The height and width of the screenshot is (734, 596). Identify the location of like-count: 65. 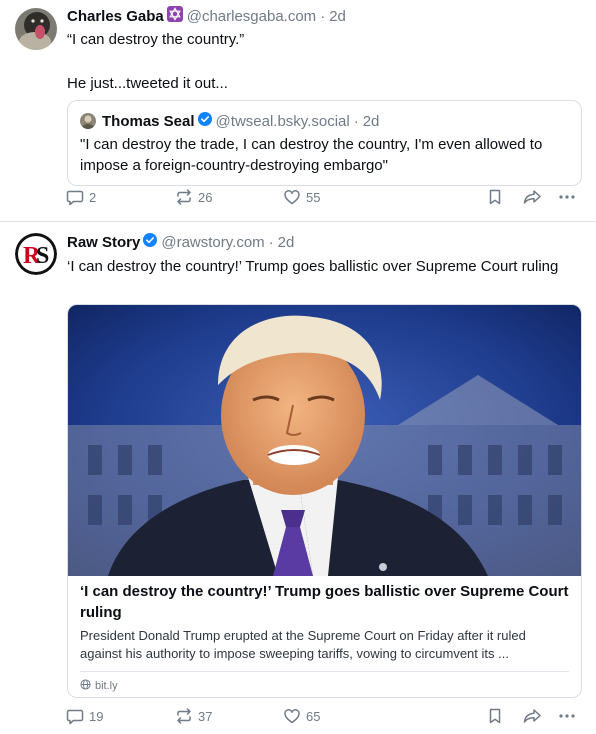
(313, 716).